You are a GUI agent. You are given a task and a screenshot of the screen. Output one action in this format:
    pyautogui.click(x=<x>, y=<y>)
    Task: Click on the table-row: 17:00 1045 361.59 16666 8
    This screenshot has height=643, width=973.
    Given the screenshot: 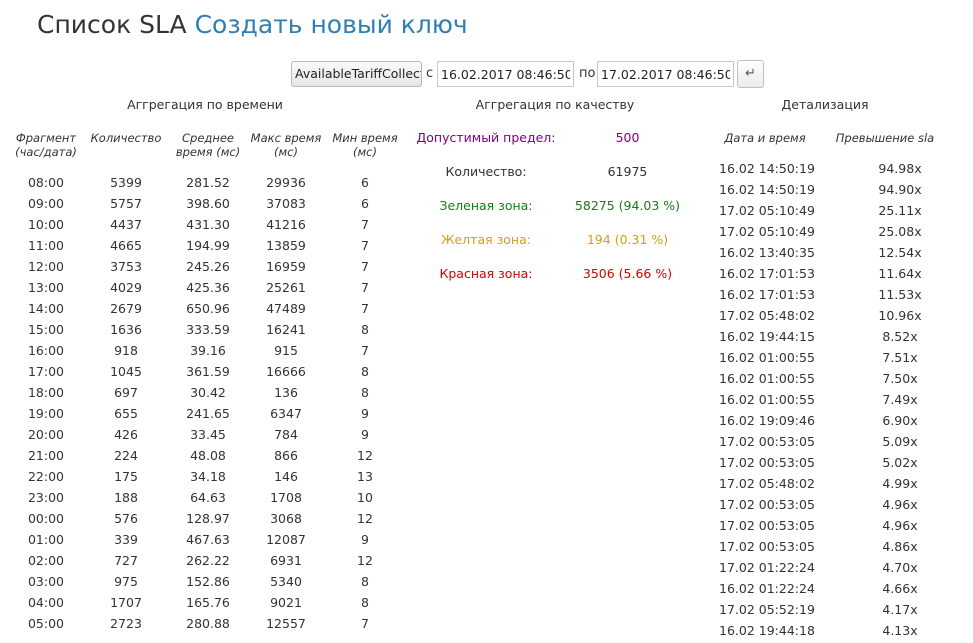 What is the action you would take?
    pyautogui.click(x=200, y=371)
    